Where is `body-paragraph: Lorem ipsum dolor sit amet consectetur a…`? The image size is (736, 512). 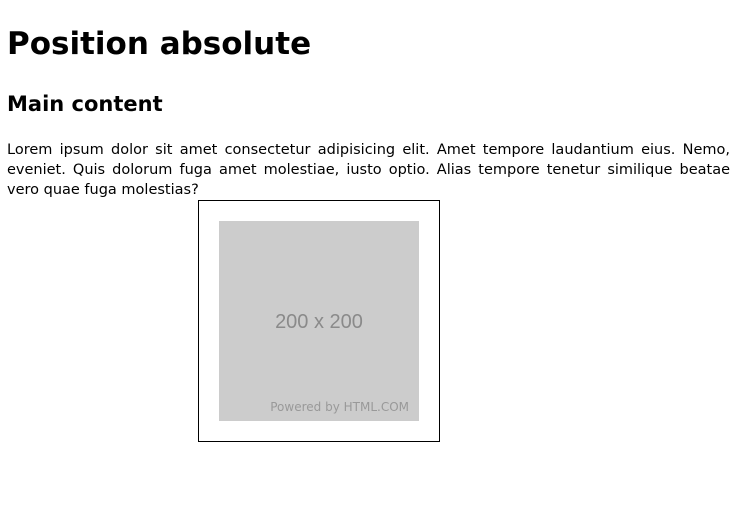 body-paragraph: Lorem ipsum dolor sit amet consectetur a… is located at coordinates (368, 170).